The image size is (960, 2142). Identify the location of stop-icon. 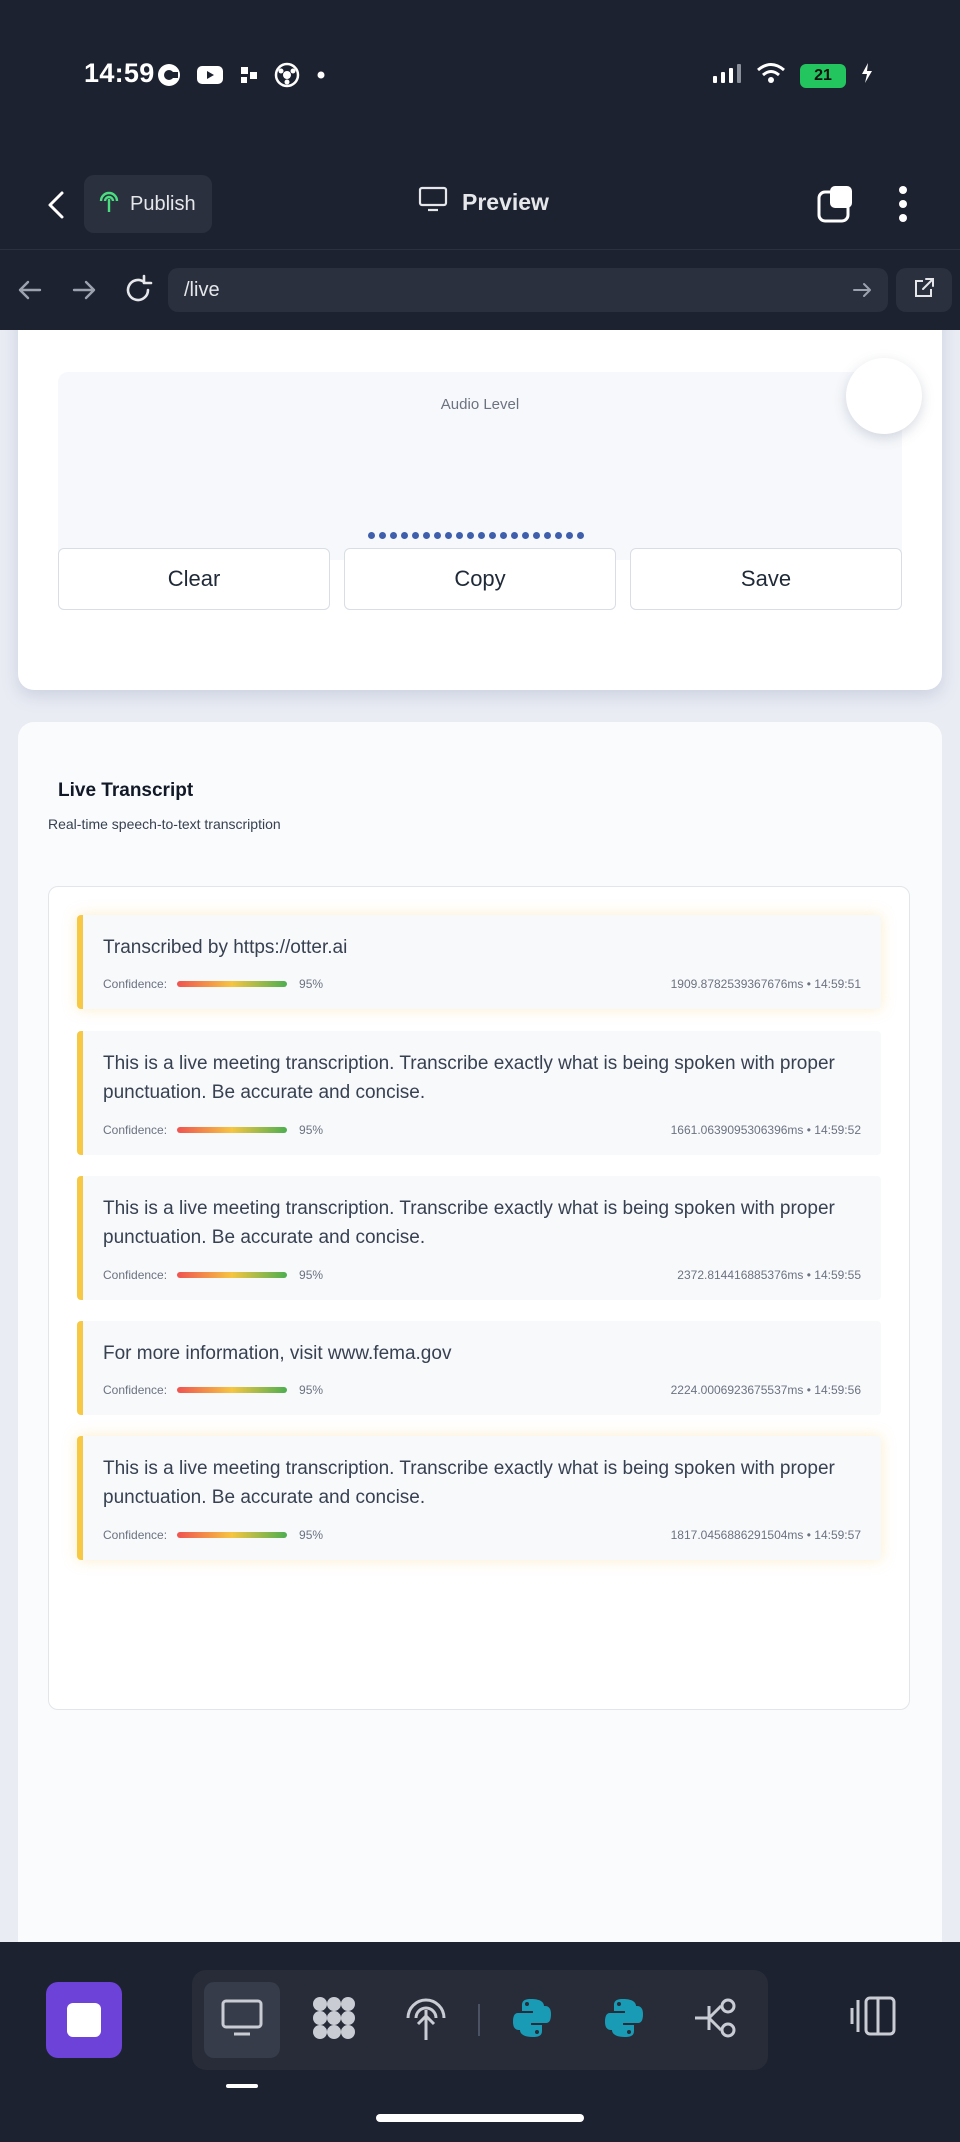
(84, 2020).